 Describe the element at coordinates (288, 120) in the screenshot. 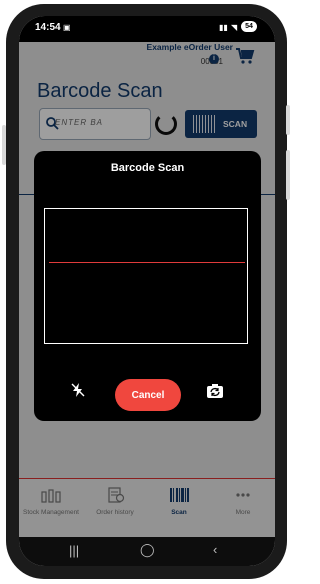

I see `phone-volume-button` at that location.